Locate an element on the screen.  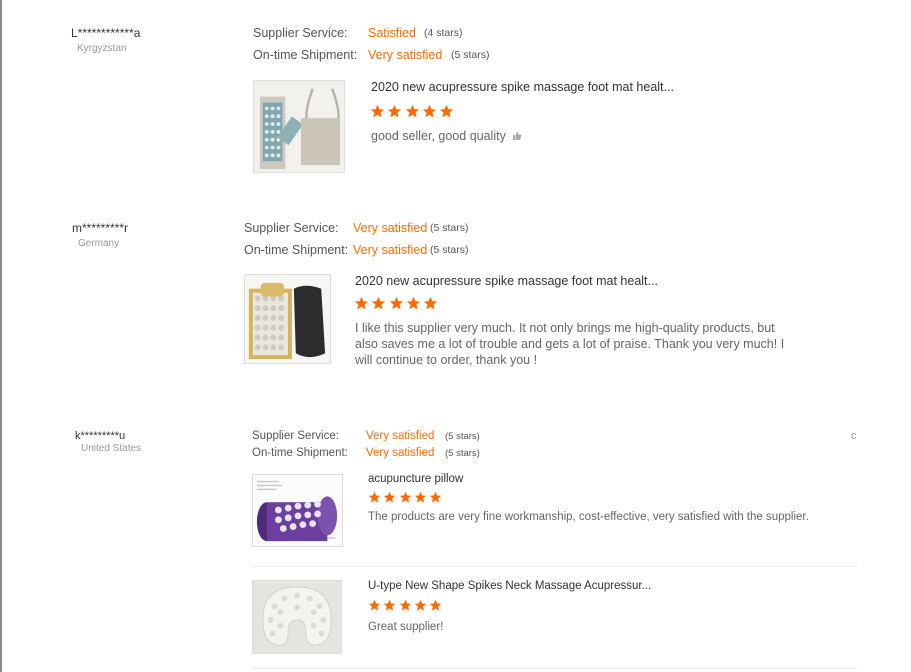
buyer-name: L************a is located at coordinates (106, 33).